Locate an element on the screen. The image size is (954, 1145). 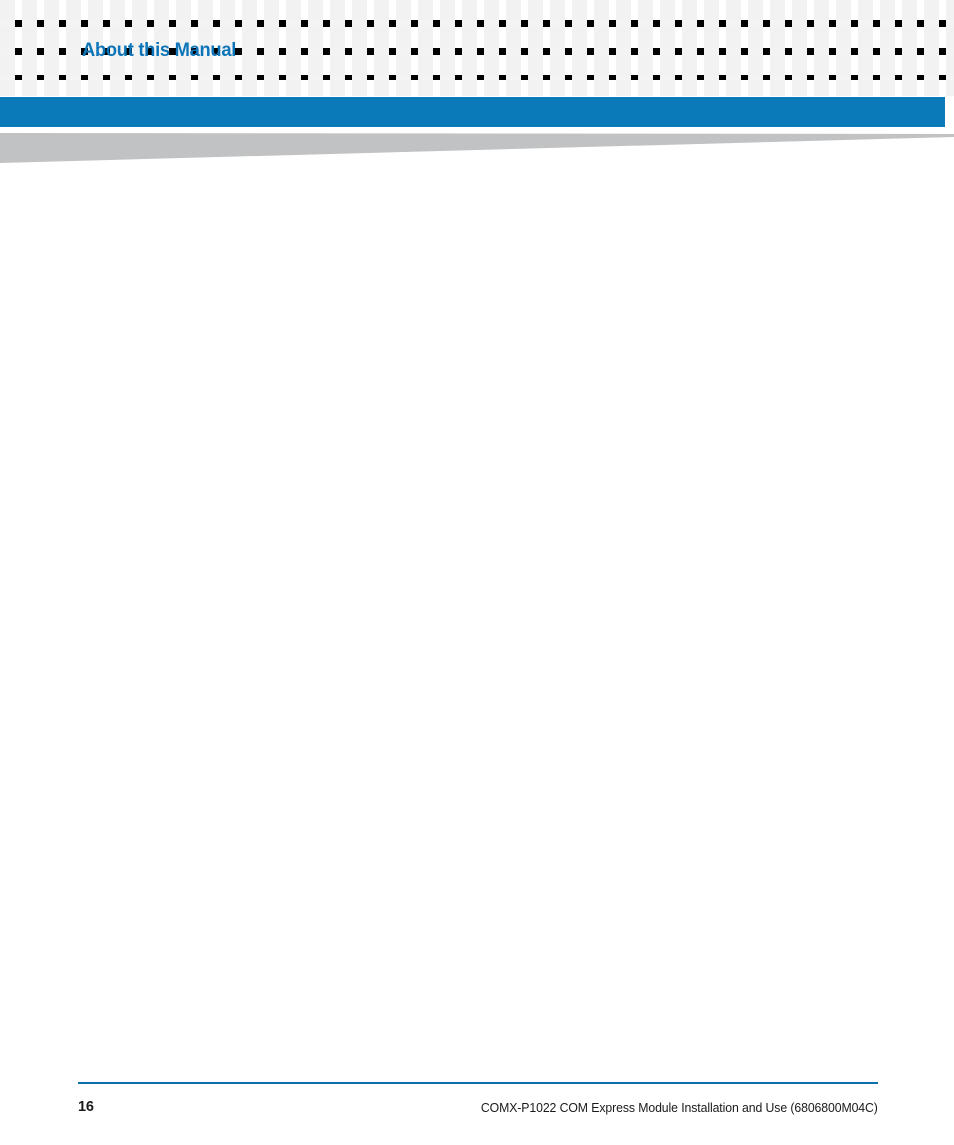
page-title: About this Manual is located at coordinates (159, 50).